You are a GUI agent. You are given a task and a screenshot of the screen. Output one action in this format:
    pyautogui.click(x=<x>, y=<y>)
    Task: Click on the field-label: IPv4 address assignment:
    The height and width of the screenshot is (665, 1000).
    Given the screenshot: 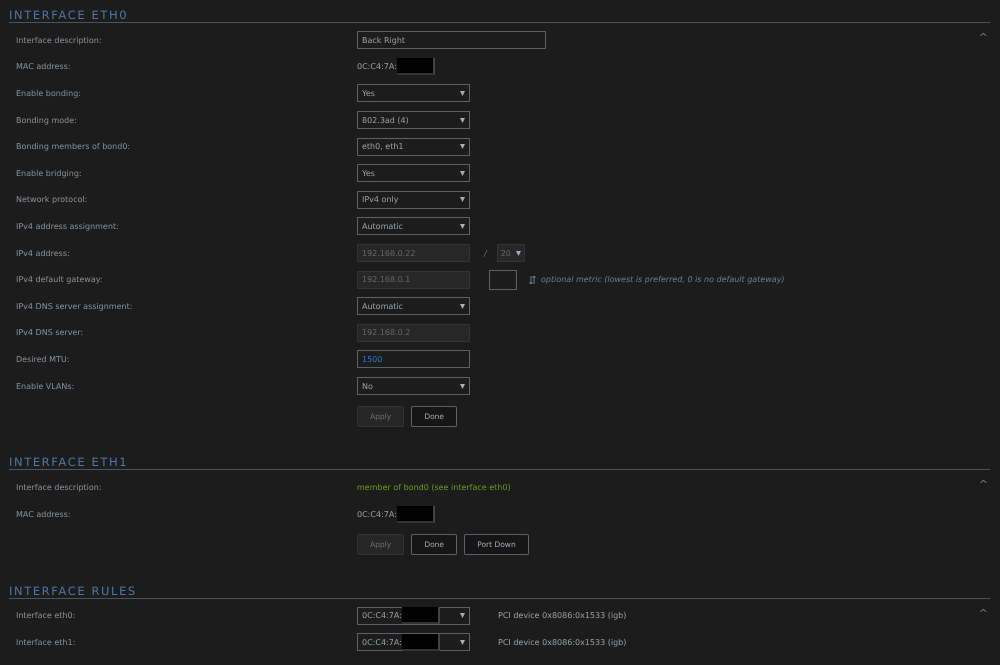 What is the action you would take?
    pyautogui.click(x=68, y=226)
    